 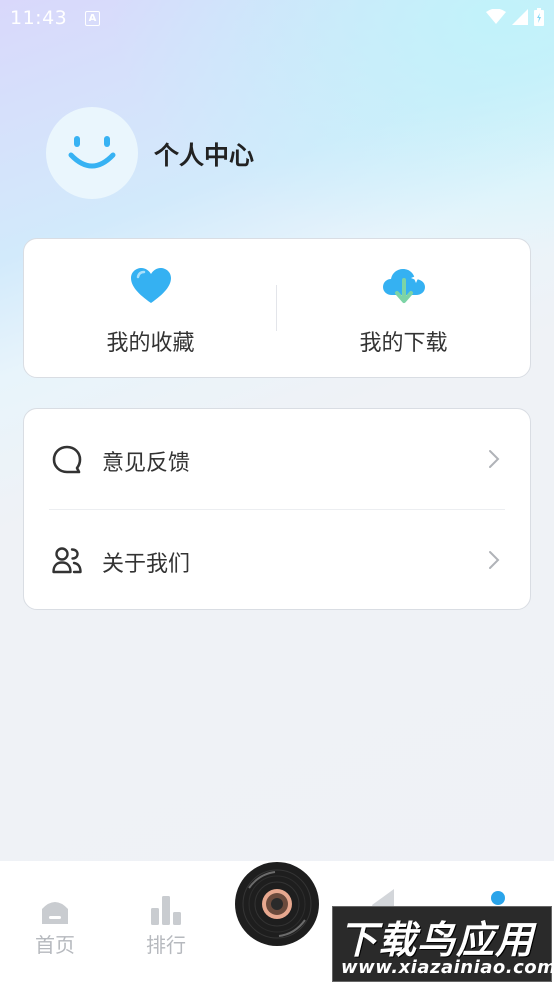 I want to click on tab-ranking-label: 排行, so click(x=166, y=945).